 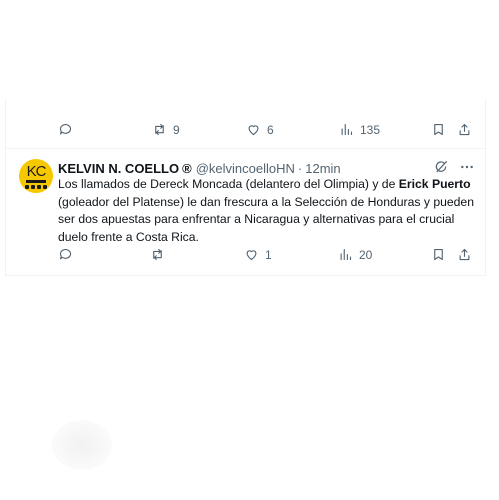 What do you see at coordinates (245, 168) in the screenshot?
I see `author-handle: @kelvincoelloHN` at bounding box center [245, 168].